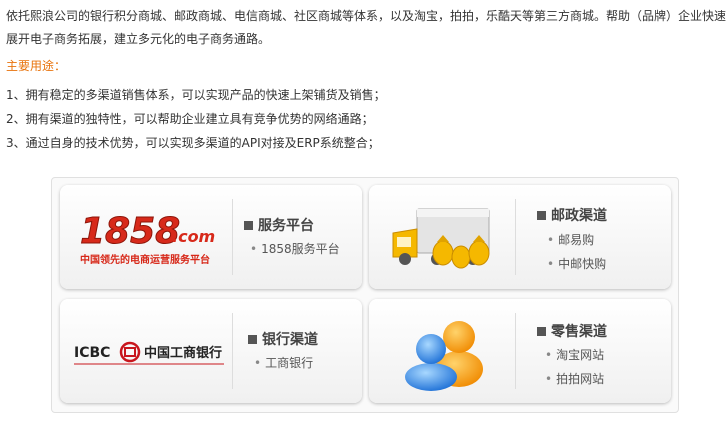 Image resolution: width=728 pixels, height=441 pixels. I want to click on postal-channel-card: 邮政渠道 • 邮易购 • 中邮快购, so click(520, 237).